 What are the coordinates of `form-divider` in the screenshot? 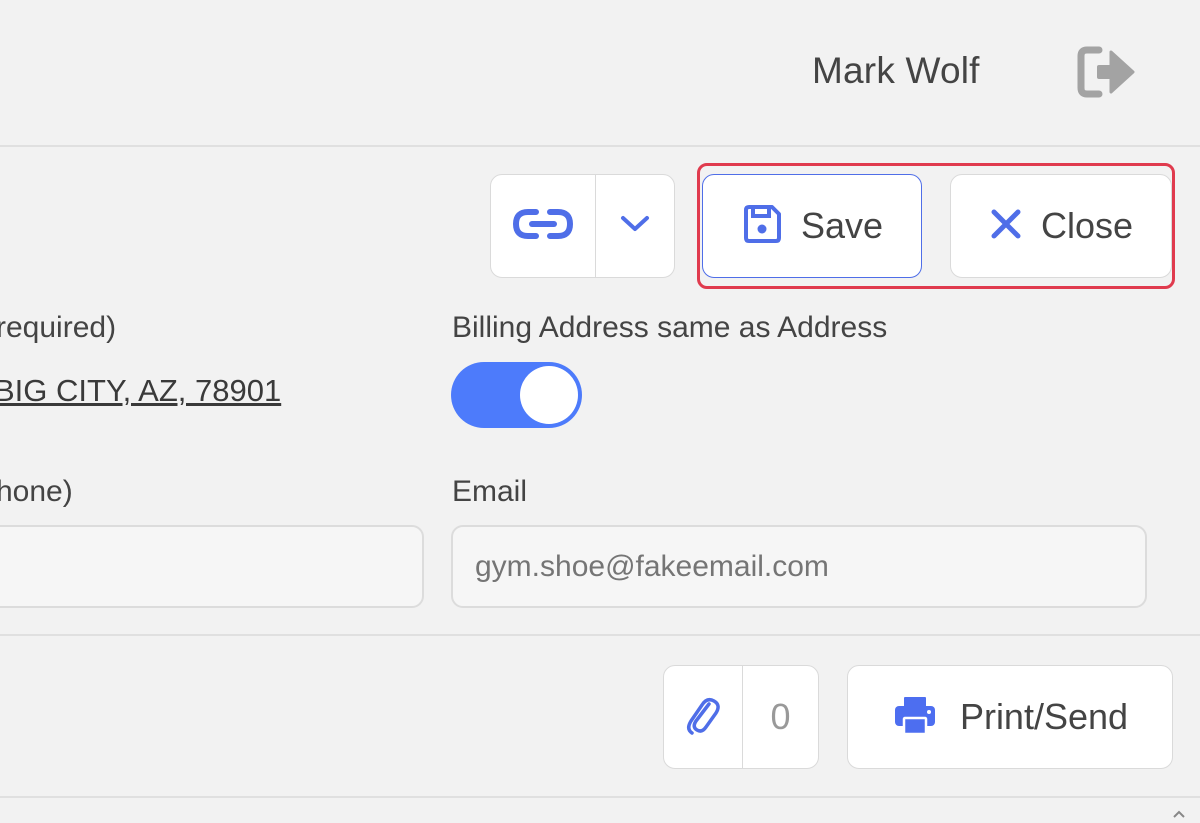 It's located at (600, 635).